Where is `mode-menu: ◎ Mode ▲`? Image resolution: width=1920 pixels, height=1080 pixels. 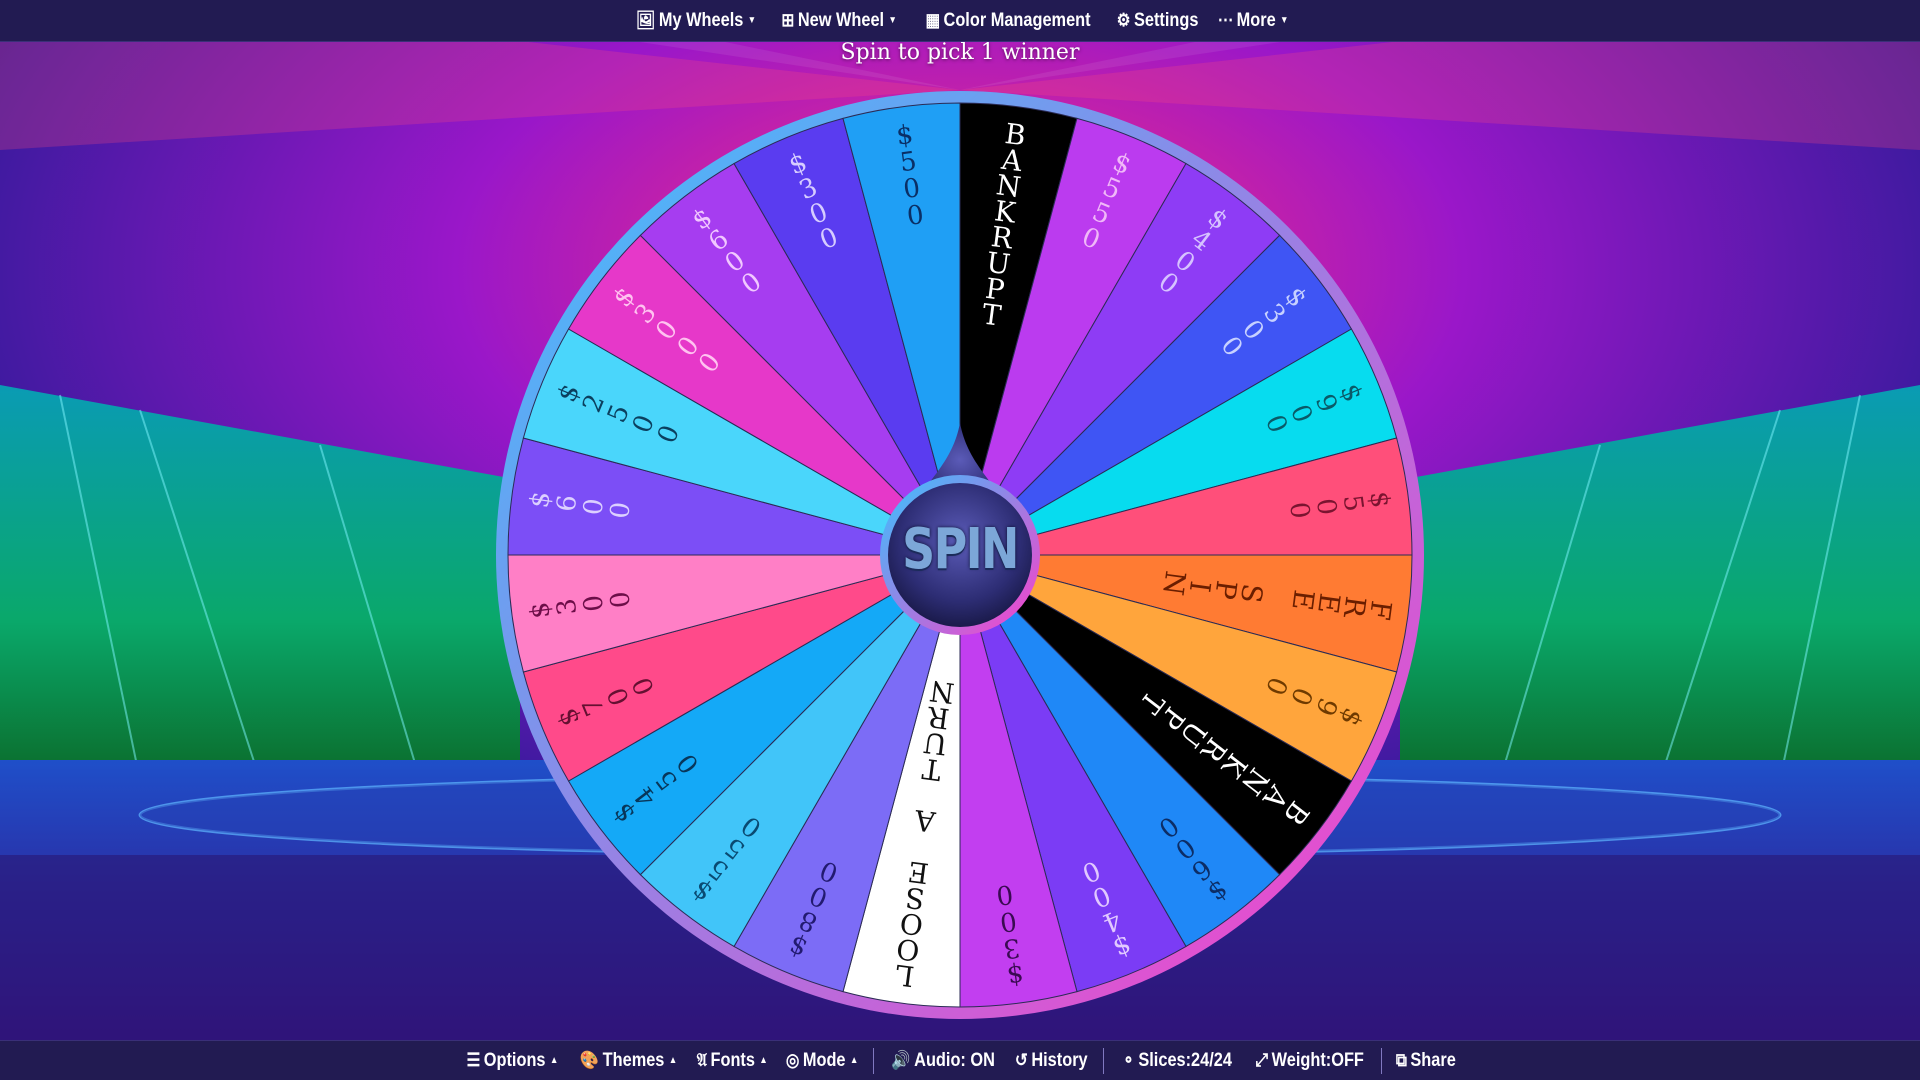 mode-menu: ◎ Mode ▲ is located at coordinates (821, 1060).